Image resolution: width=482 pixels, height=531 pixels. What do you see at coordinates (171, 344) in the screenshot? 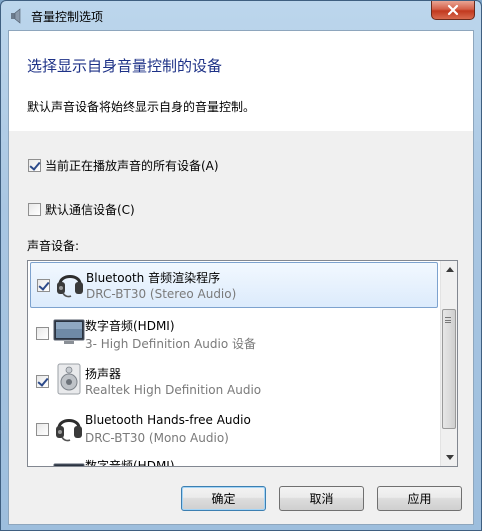
I see `device-description: 3- High Definition Audio 设备` at bounding box center [171, 344].